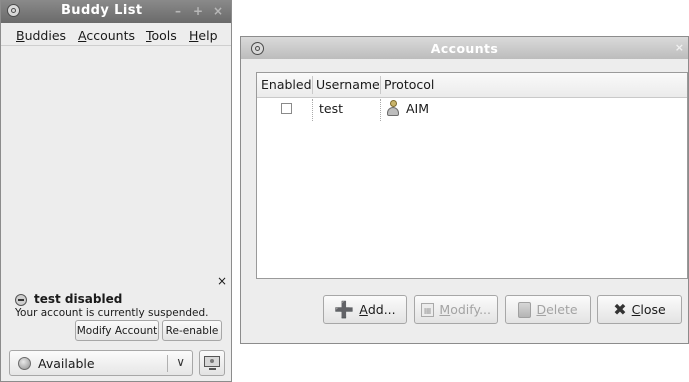 The height and width of the screenshot is (382, 689). Describe the element at coordinates (41, 35) in the screenshot. I see `menu-buddies: Buddies` at that location.